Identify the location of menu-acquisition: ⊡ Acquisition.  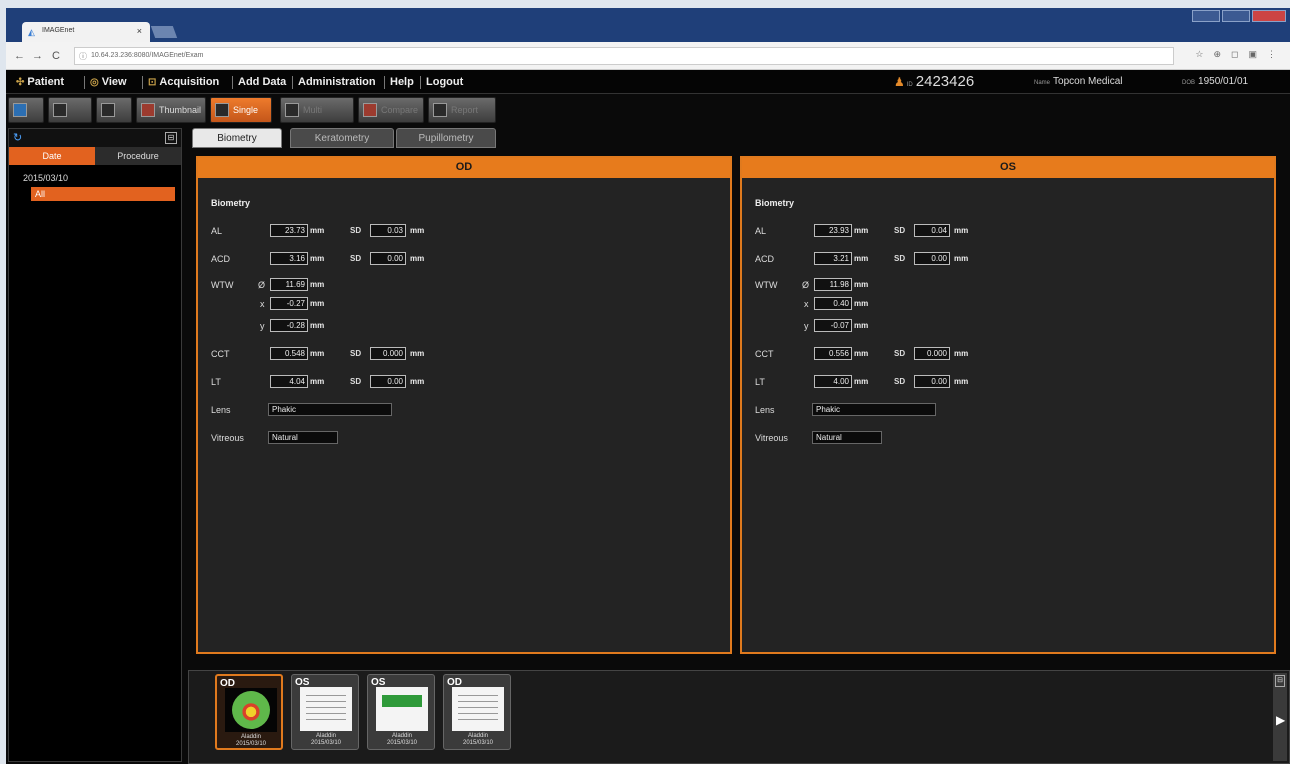
(183, 82).